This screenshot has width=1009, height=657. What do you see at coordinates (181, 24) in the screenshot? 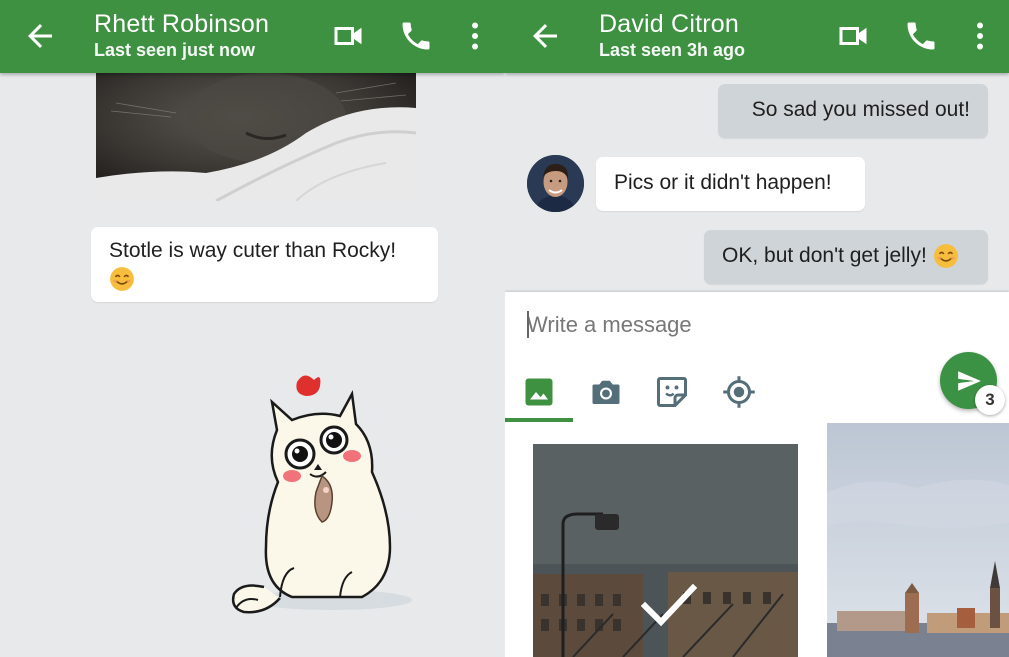
I see `contact-name: Rhett Robinson` at bounding box center [181, 24].